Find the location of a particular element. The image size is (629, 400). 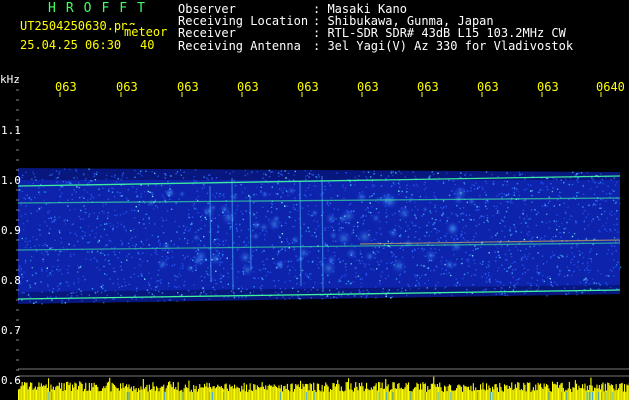

freq-unit-label: kHz is located at coordinates (10, 79).